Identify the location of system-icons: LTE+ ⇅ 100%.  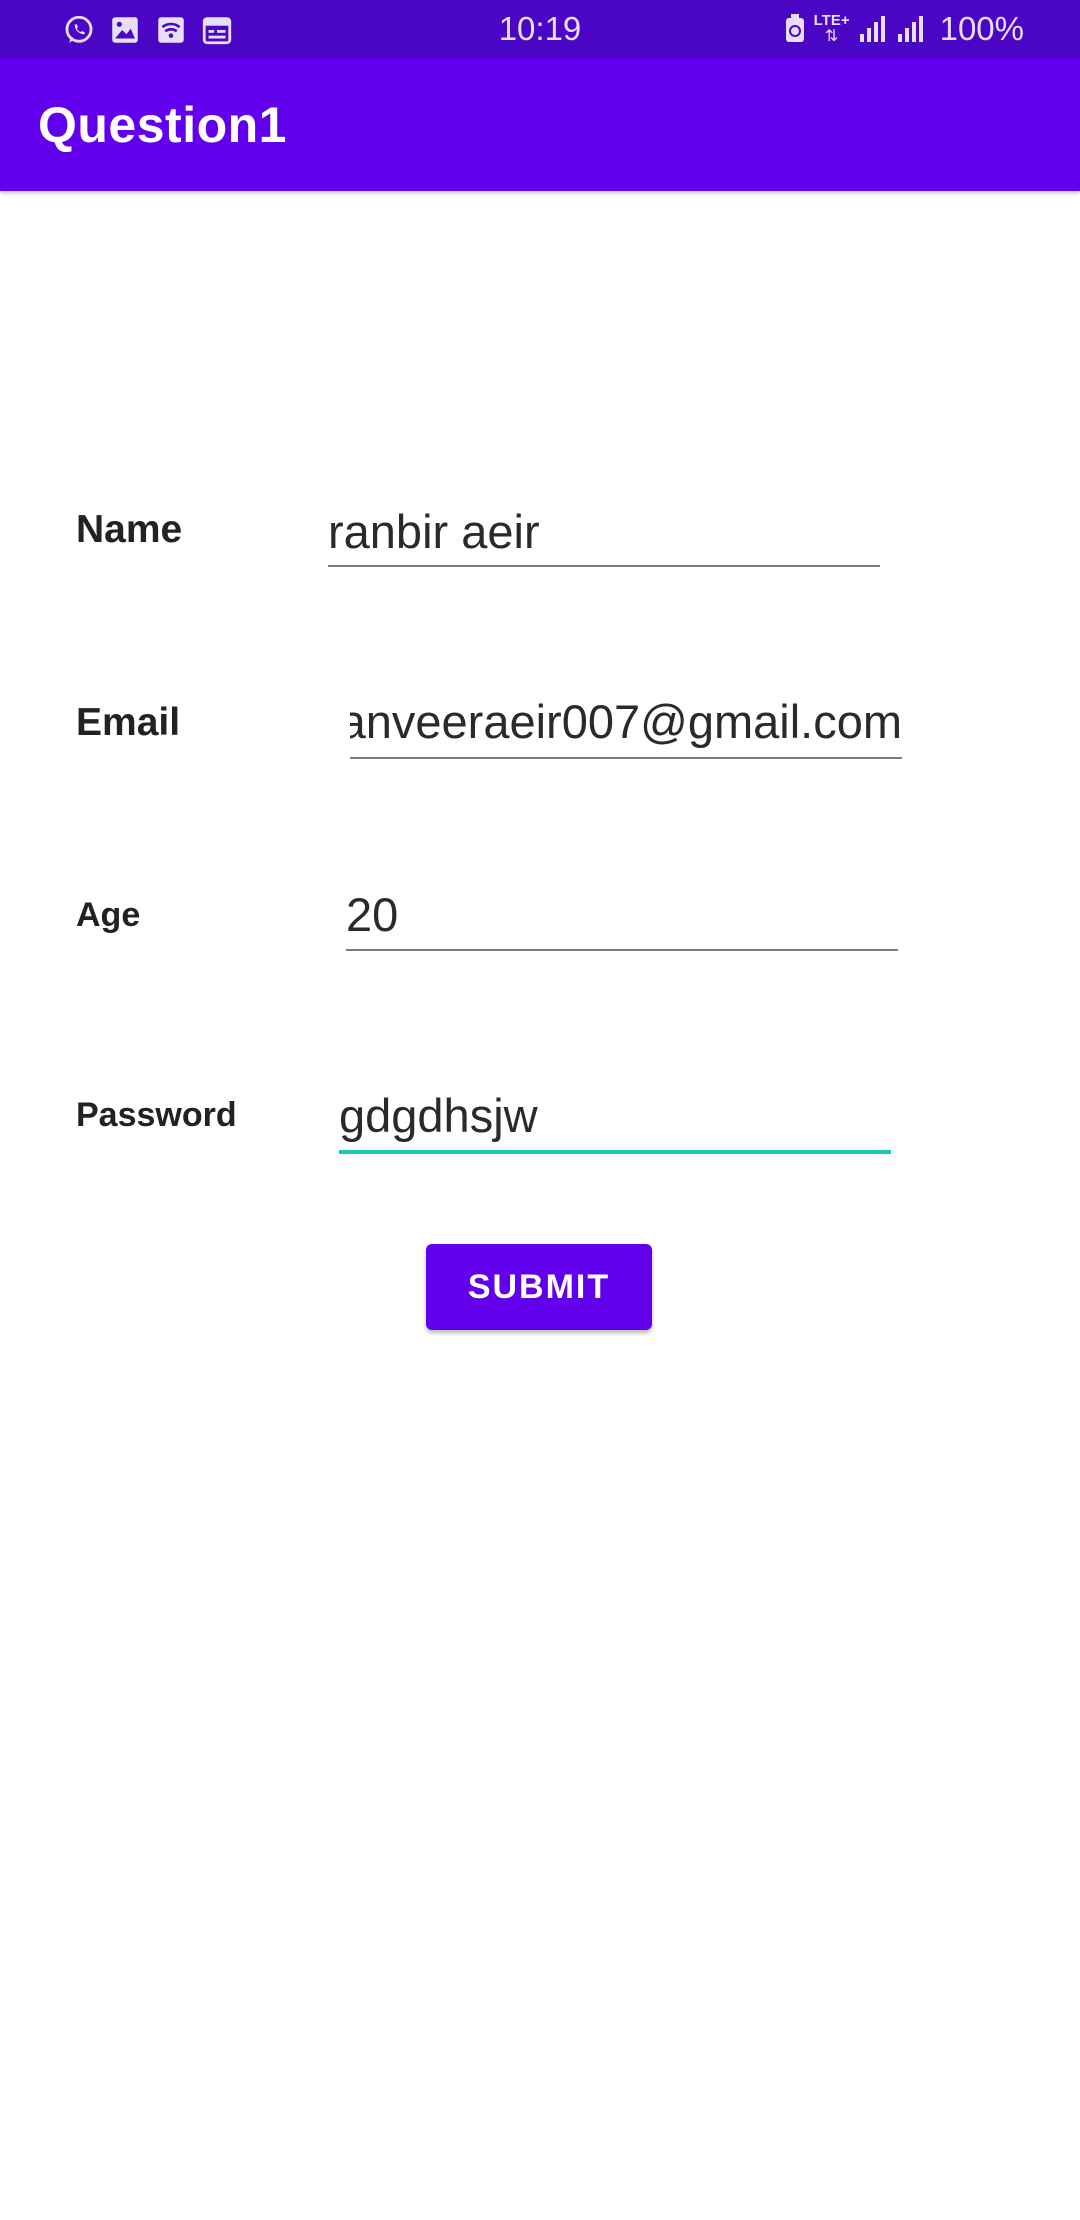
(904, 29).